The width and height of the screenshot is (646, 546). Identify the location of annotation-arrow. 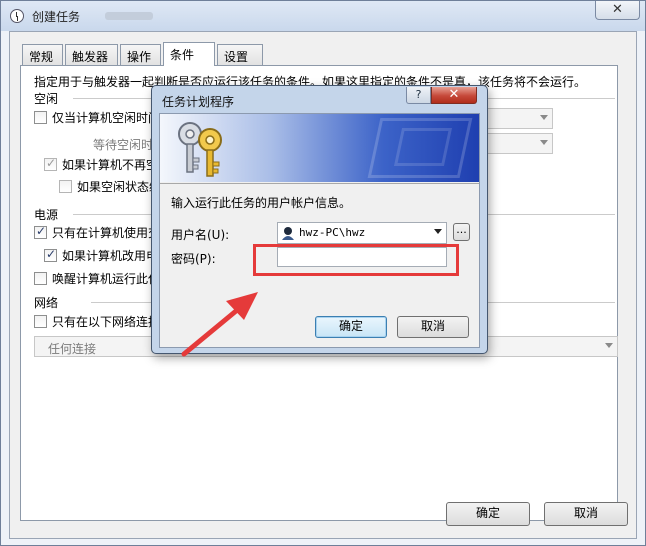
(219, 324).